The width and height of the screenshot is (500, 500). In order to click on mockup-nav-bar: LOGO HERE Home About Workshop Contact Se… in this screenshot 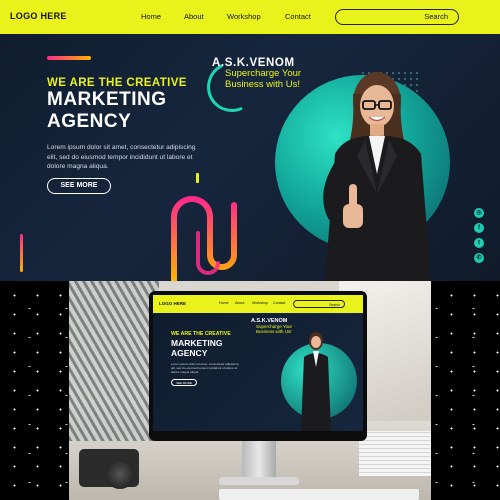, I will do `click(258, 304)`.